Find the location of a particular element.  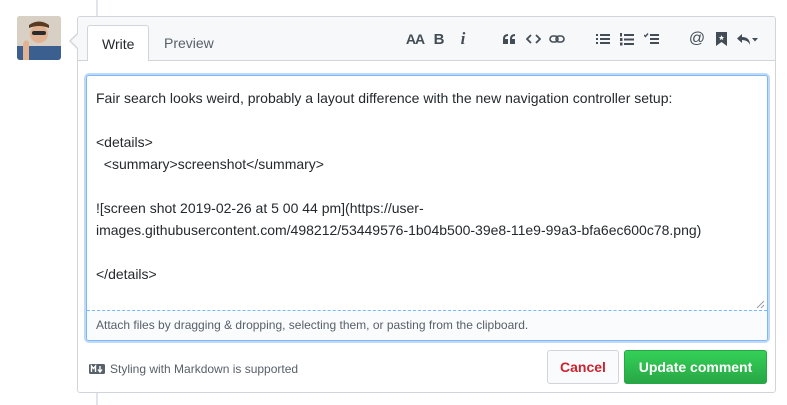

mention-icon: @ is located at coordinates (697, 38).